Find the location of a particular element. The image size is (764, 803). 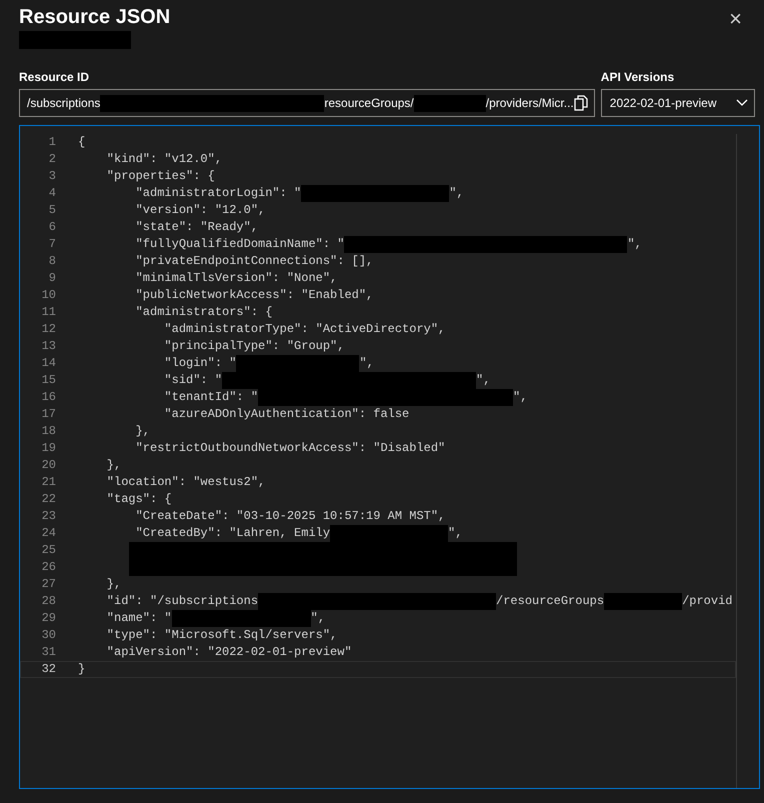

code-line: } is located at coordinates (82, 669).